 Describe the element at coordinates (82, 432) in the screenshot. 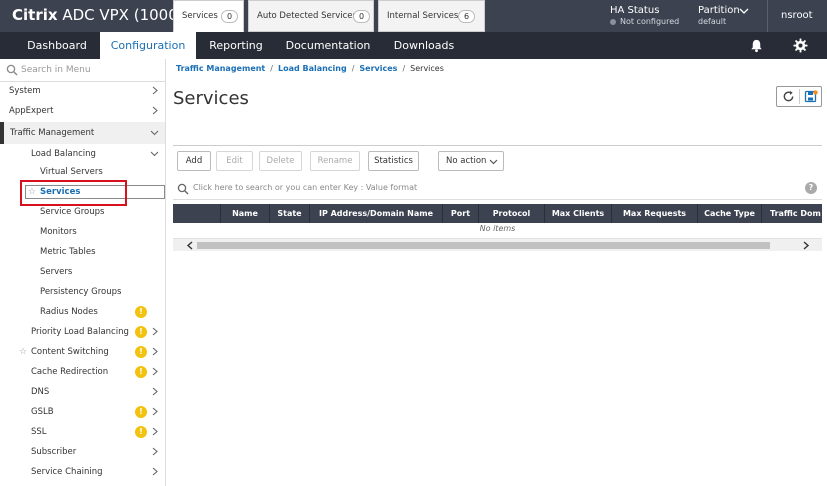

I see `sidebar-item-ssl: SSL !` at that location.